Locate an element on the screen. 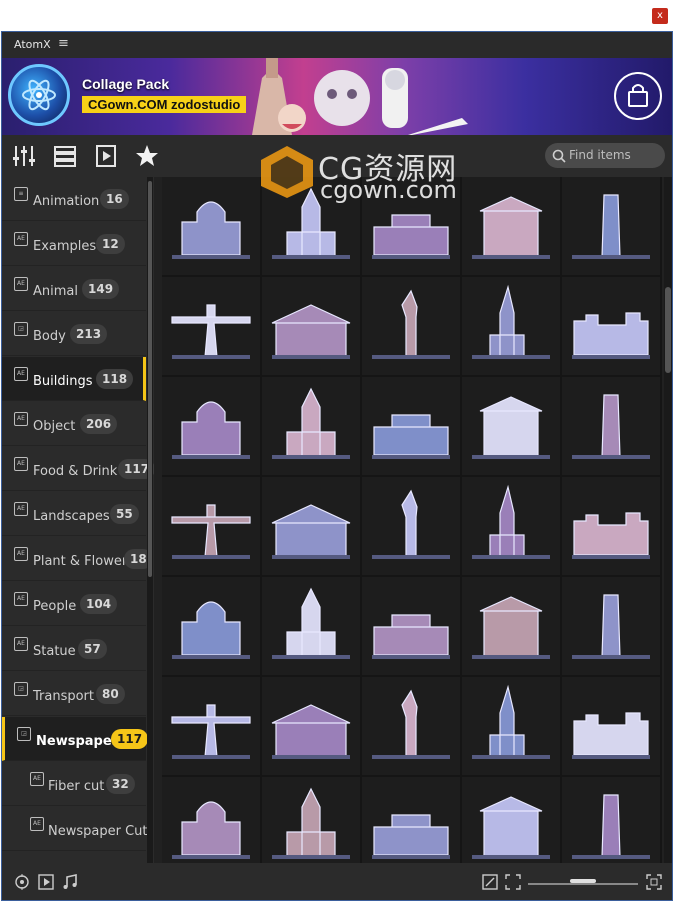  outer-titlebar: x is located at coordinates (337, 15).